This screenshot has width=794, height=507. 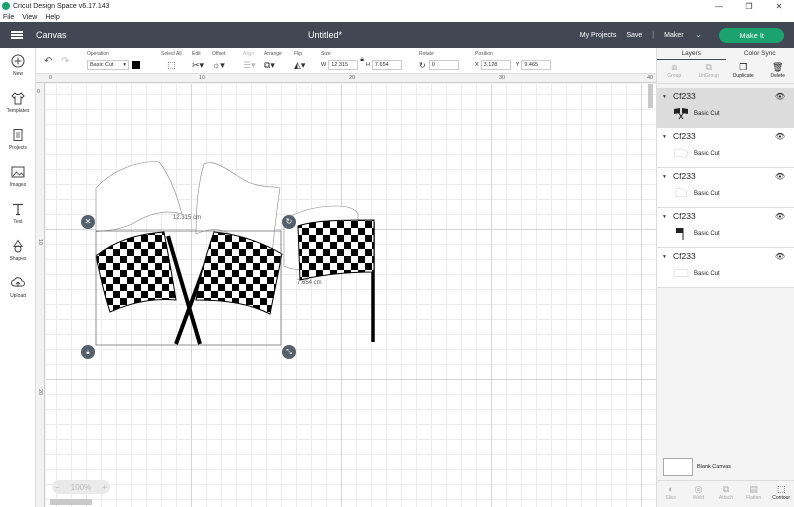 I want to click on window-title: Cricut Design Space v6.17.143, so click(x=61, y=6).